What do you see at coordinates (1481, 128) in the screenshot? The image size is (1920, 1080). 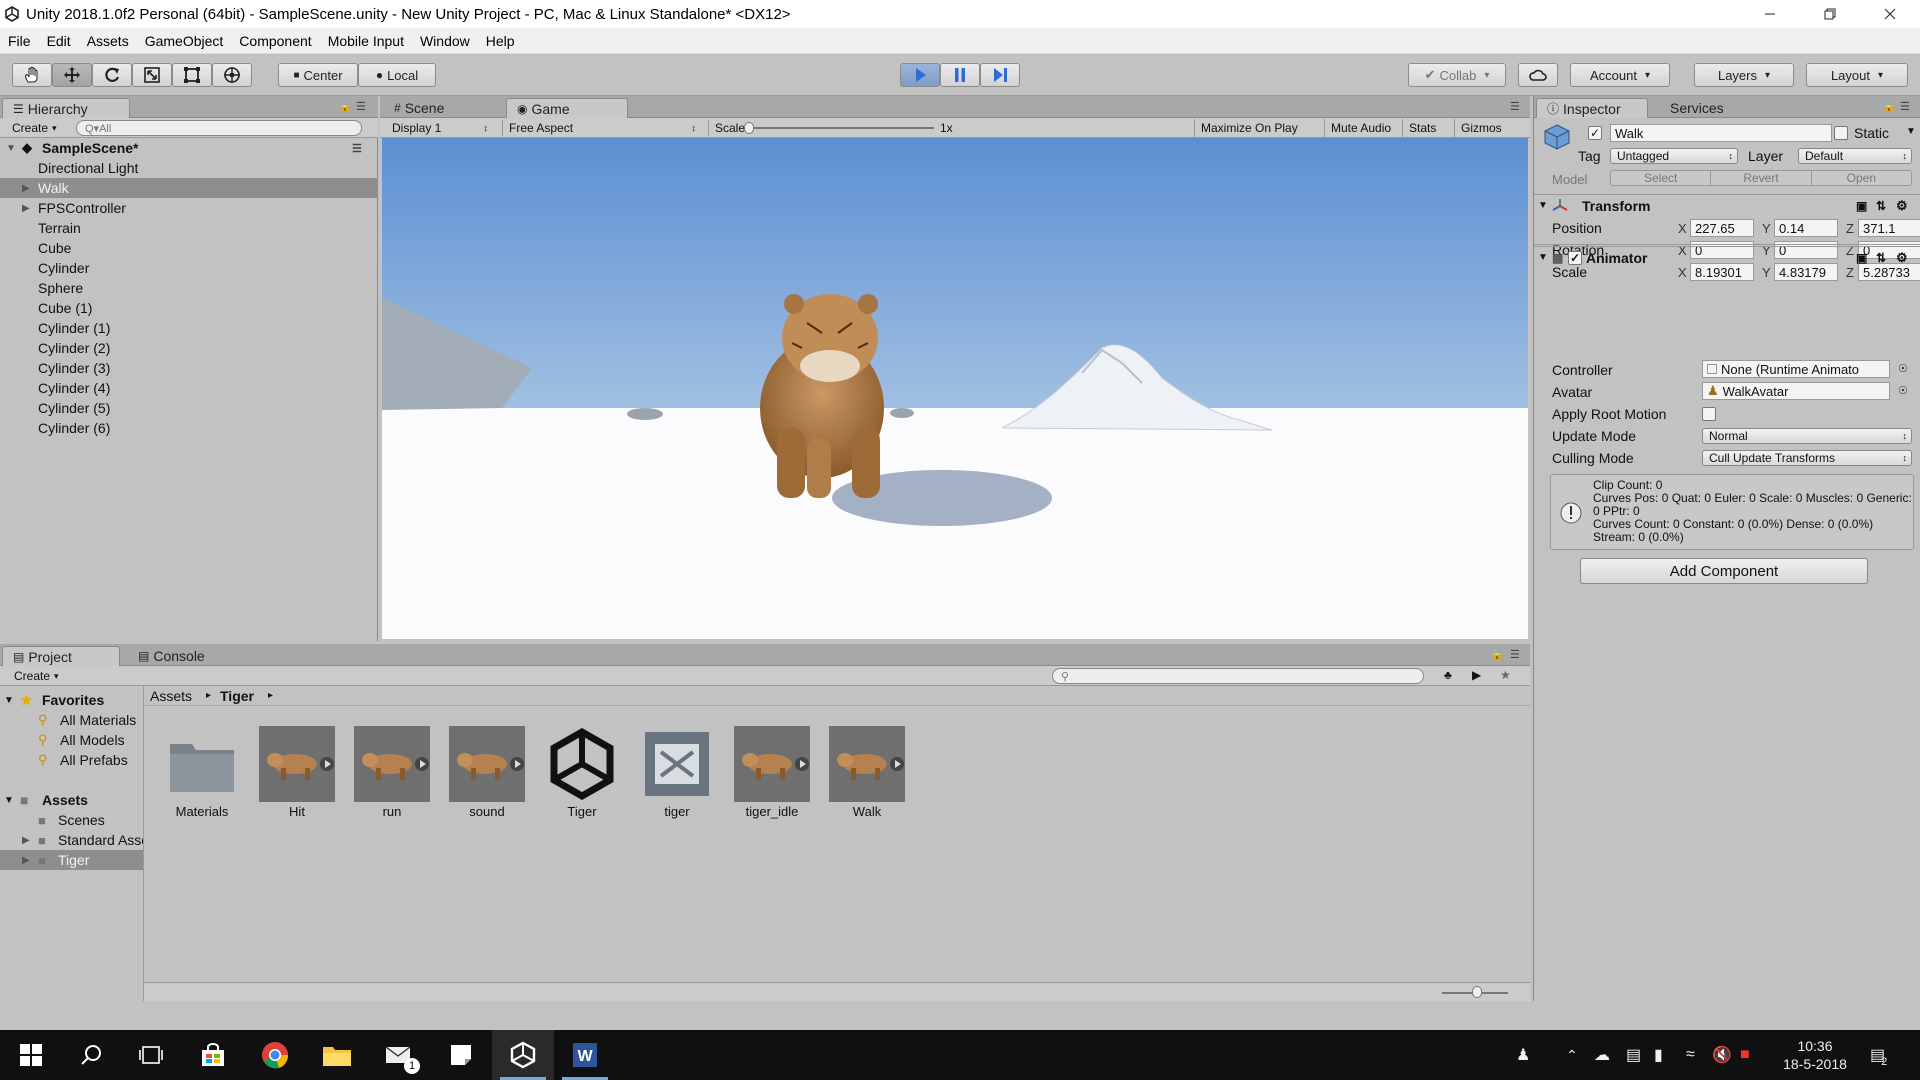 I see `gizmos-dropdown: Gizmos` at bounding box center [1481, 128].